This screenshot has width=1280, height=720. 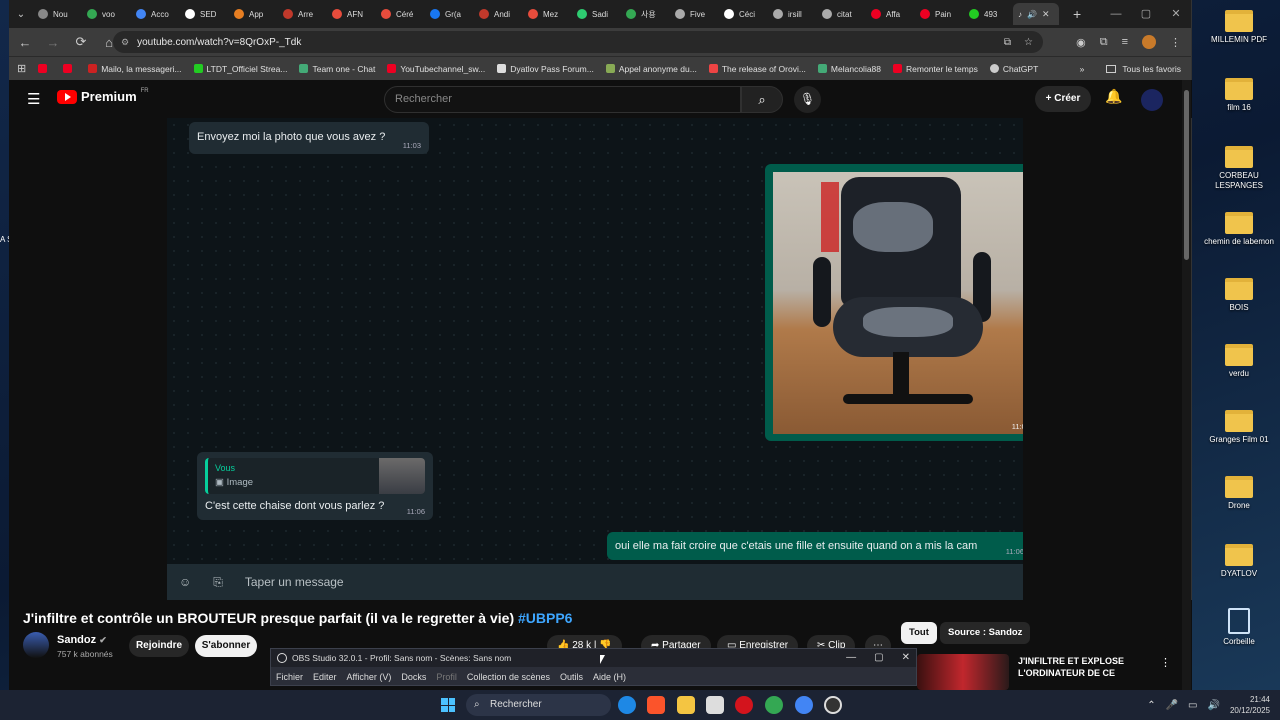 What do you see at coordinates (889, 14) in the screenshot?
I see `tab-18: Affa` at bounding box center [889, 14].